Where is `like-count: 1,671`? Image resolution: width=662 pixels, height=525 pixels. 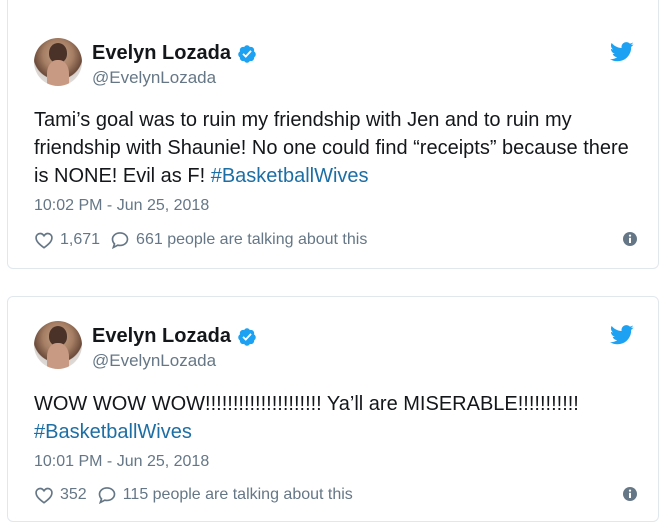
like-count: 1,671 is located at coordinates (80, 239).